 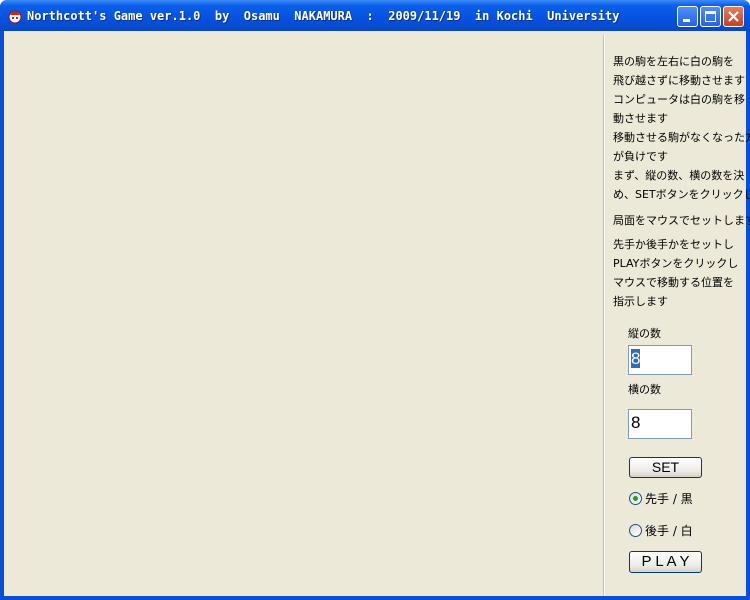 I want to click on help-line: コンピュータは白の駒を移, so click(x=679, y=99).